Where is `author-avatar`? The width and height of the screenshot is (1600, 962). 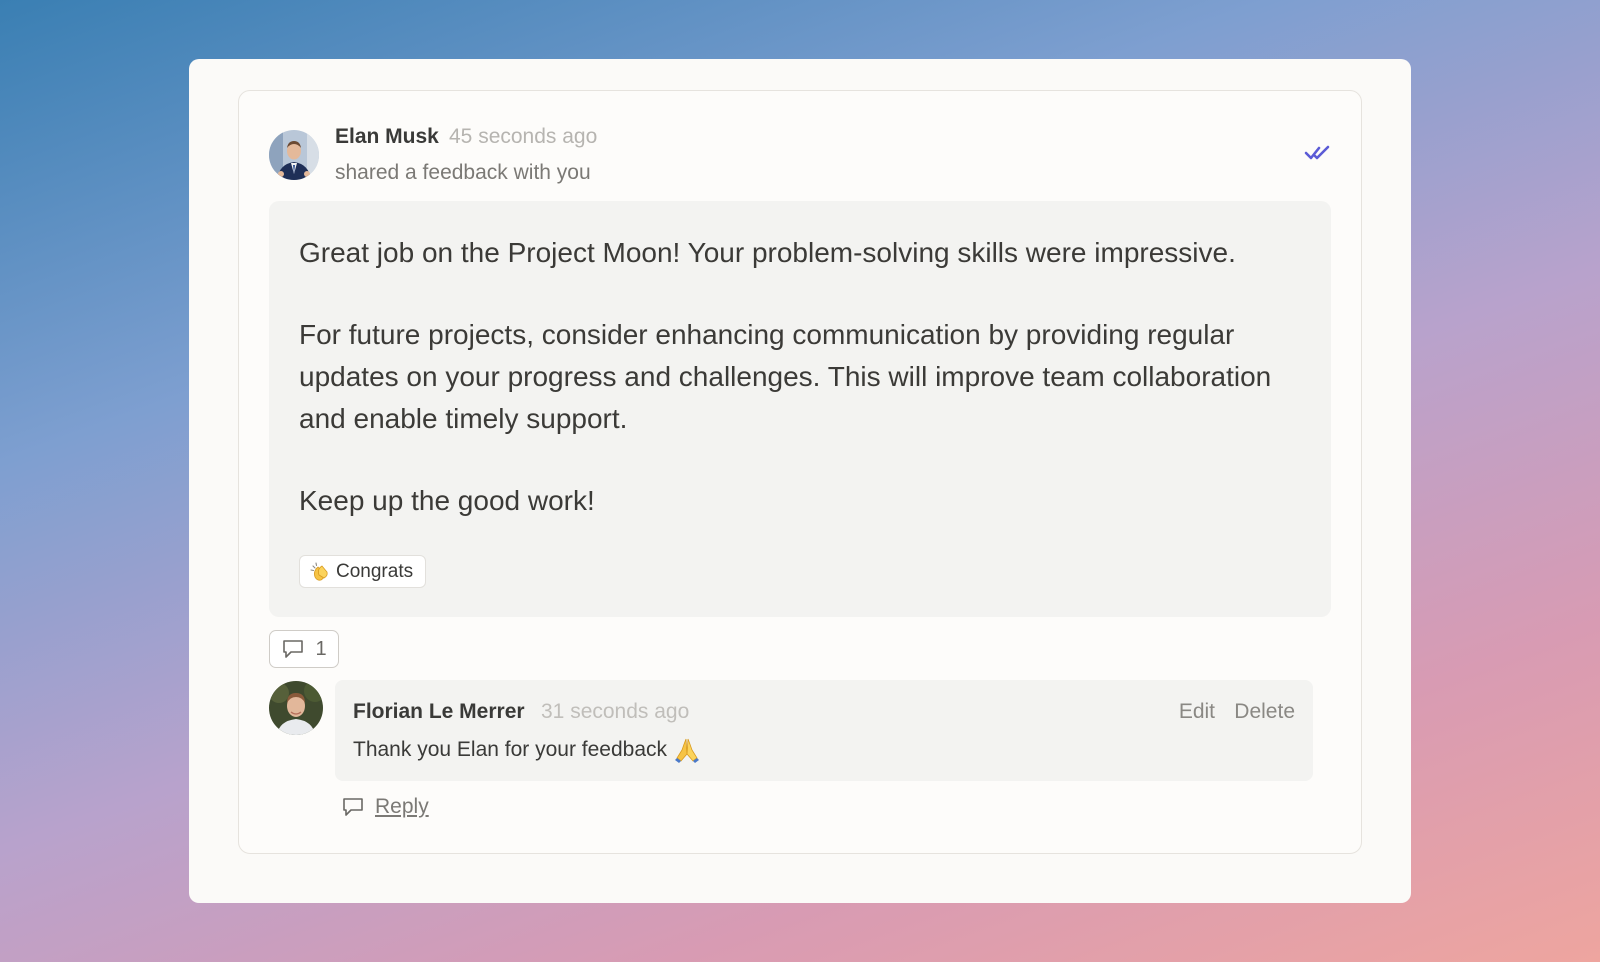
author-avatar is located at coordinates (294, 155).